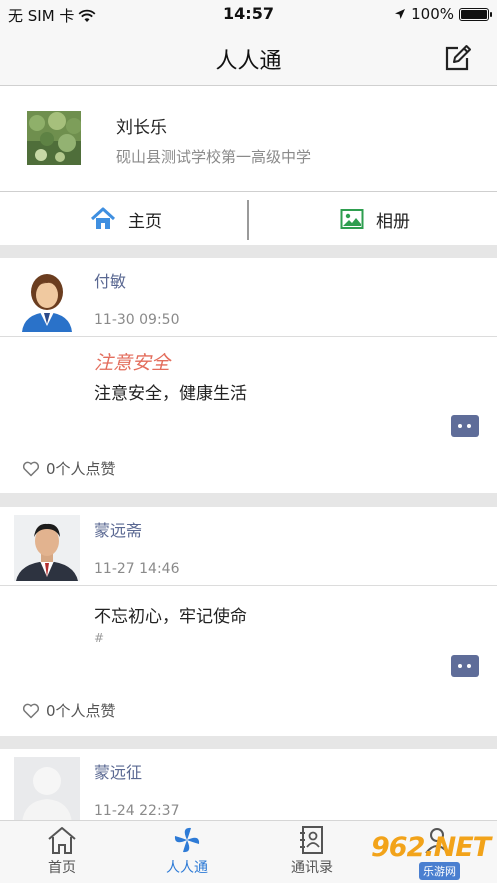  What do you see at coordinates (170, 617) in the screenshot?
I see `post-content: 不忘初心，牢记使命` at bounding box center [170, 617].